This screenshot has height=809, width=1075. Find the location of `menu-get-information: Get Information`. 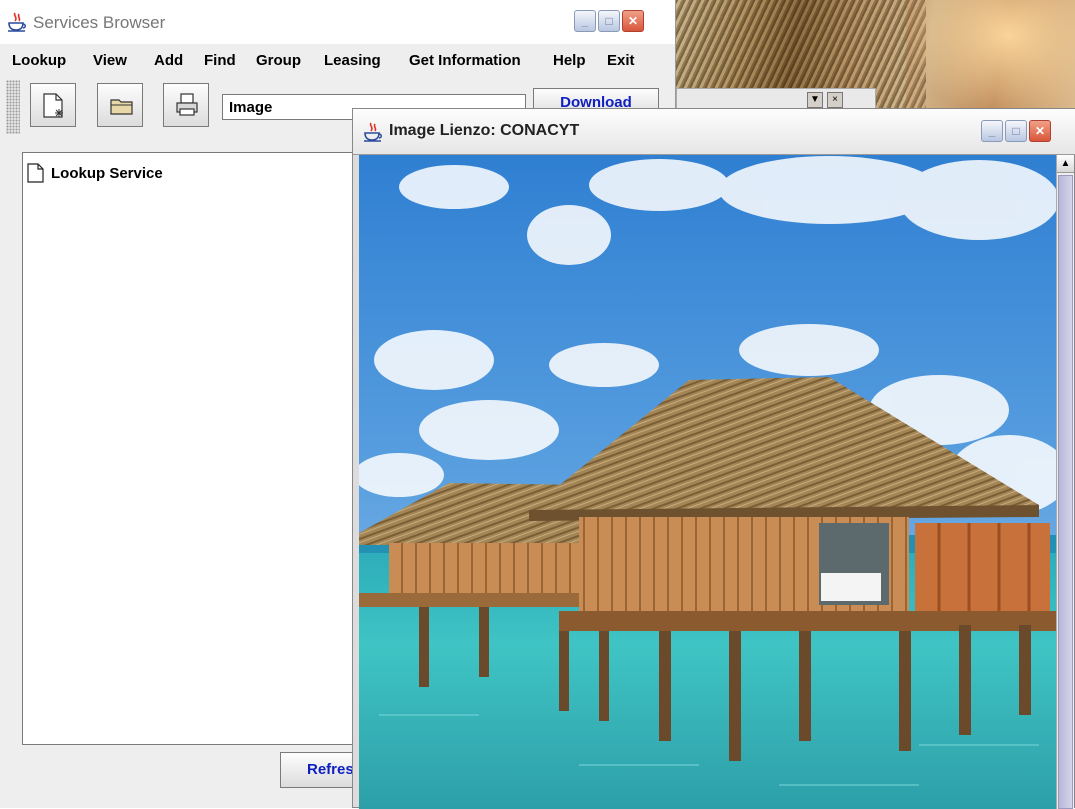

menu-get-information: Get Information is located at coordinates (465, 60).